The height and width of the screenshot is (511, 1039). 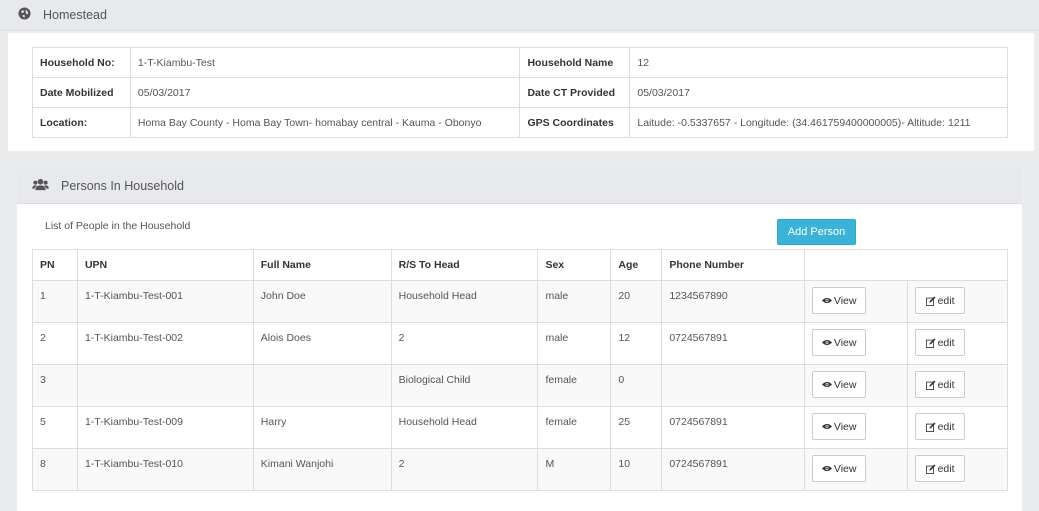 I want to click on cell-full-name: Kimani Wanjohi, so click(x=322, y=469).